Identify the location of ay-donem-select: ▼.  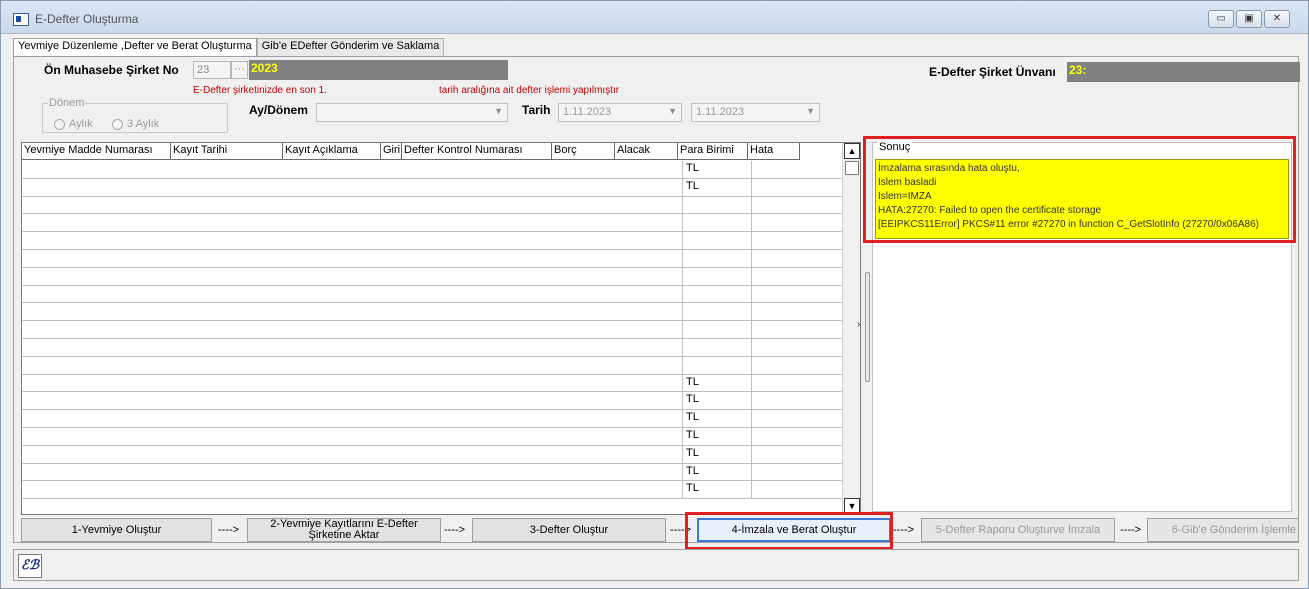
(412, 112).